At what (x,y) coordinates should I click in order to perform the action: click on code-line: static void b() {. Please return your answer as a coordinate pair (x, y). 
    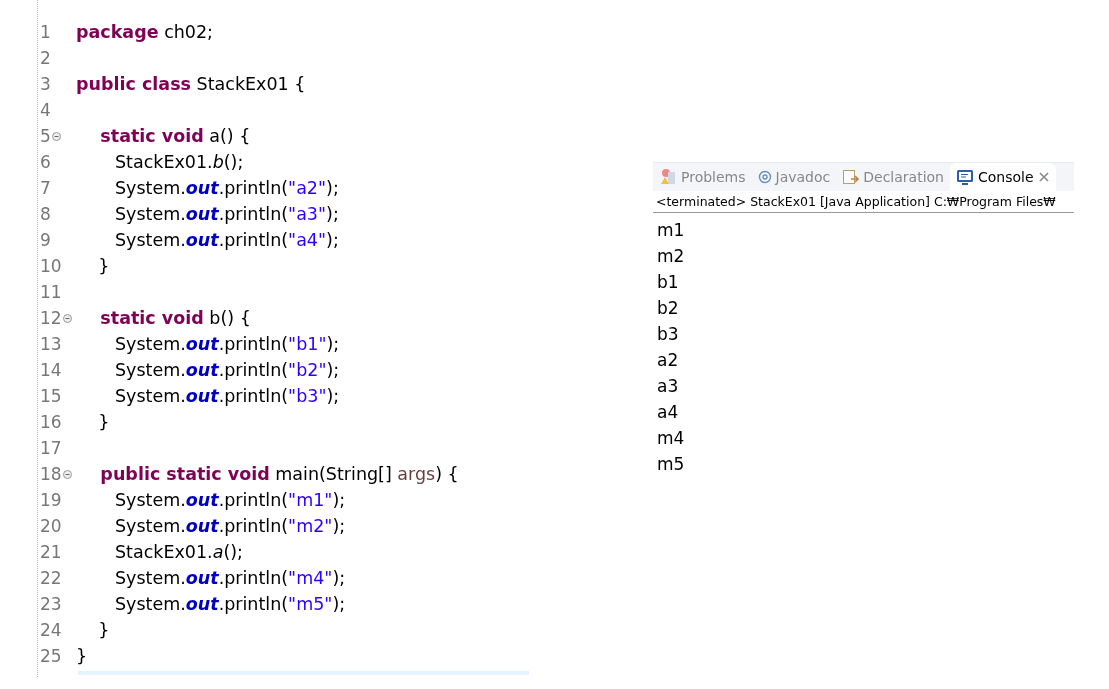
    Looking at the image, I should click on (175, 318).